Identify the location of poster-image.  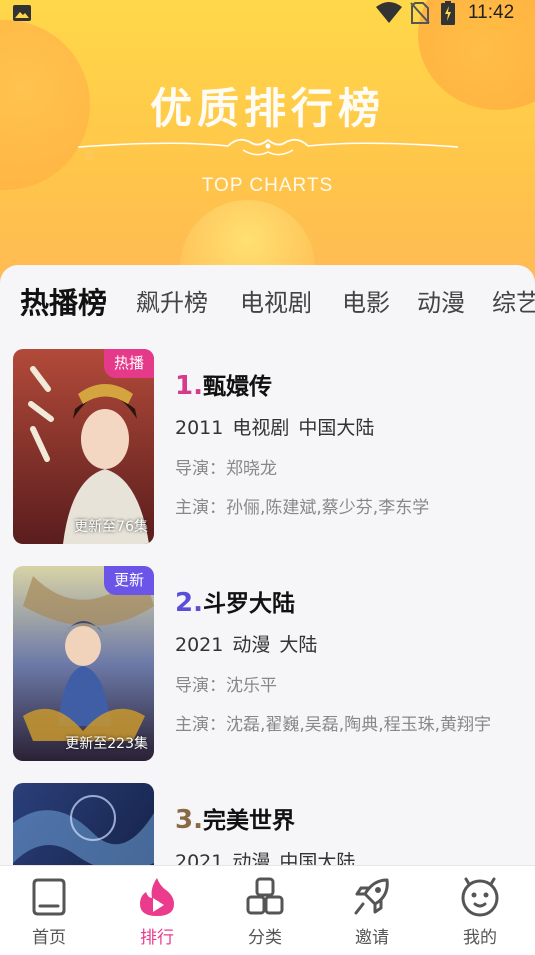
(83, 824).